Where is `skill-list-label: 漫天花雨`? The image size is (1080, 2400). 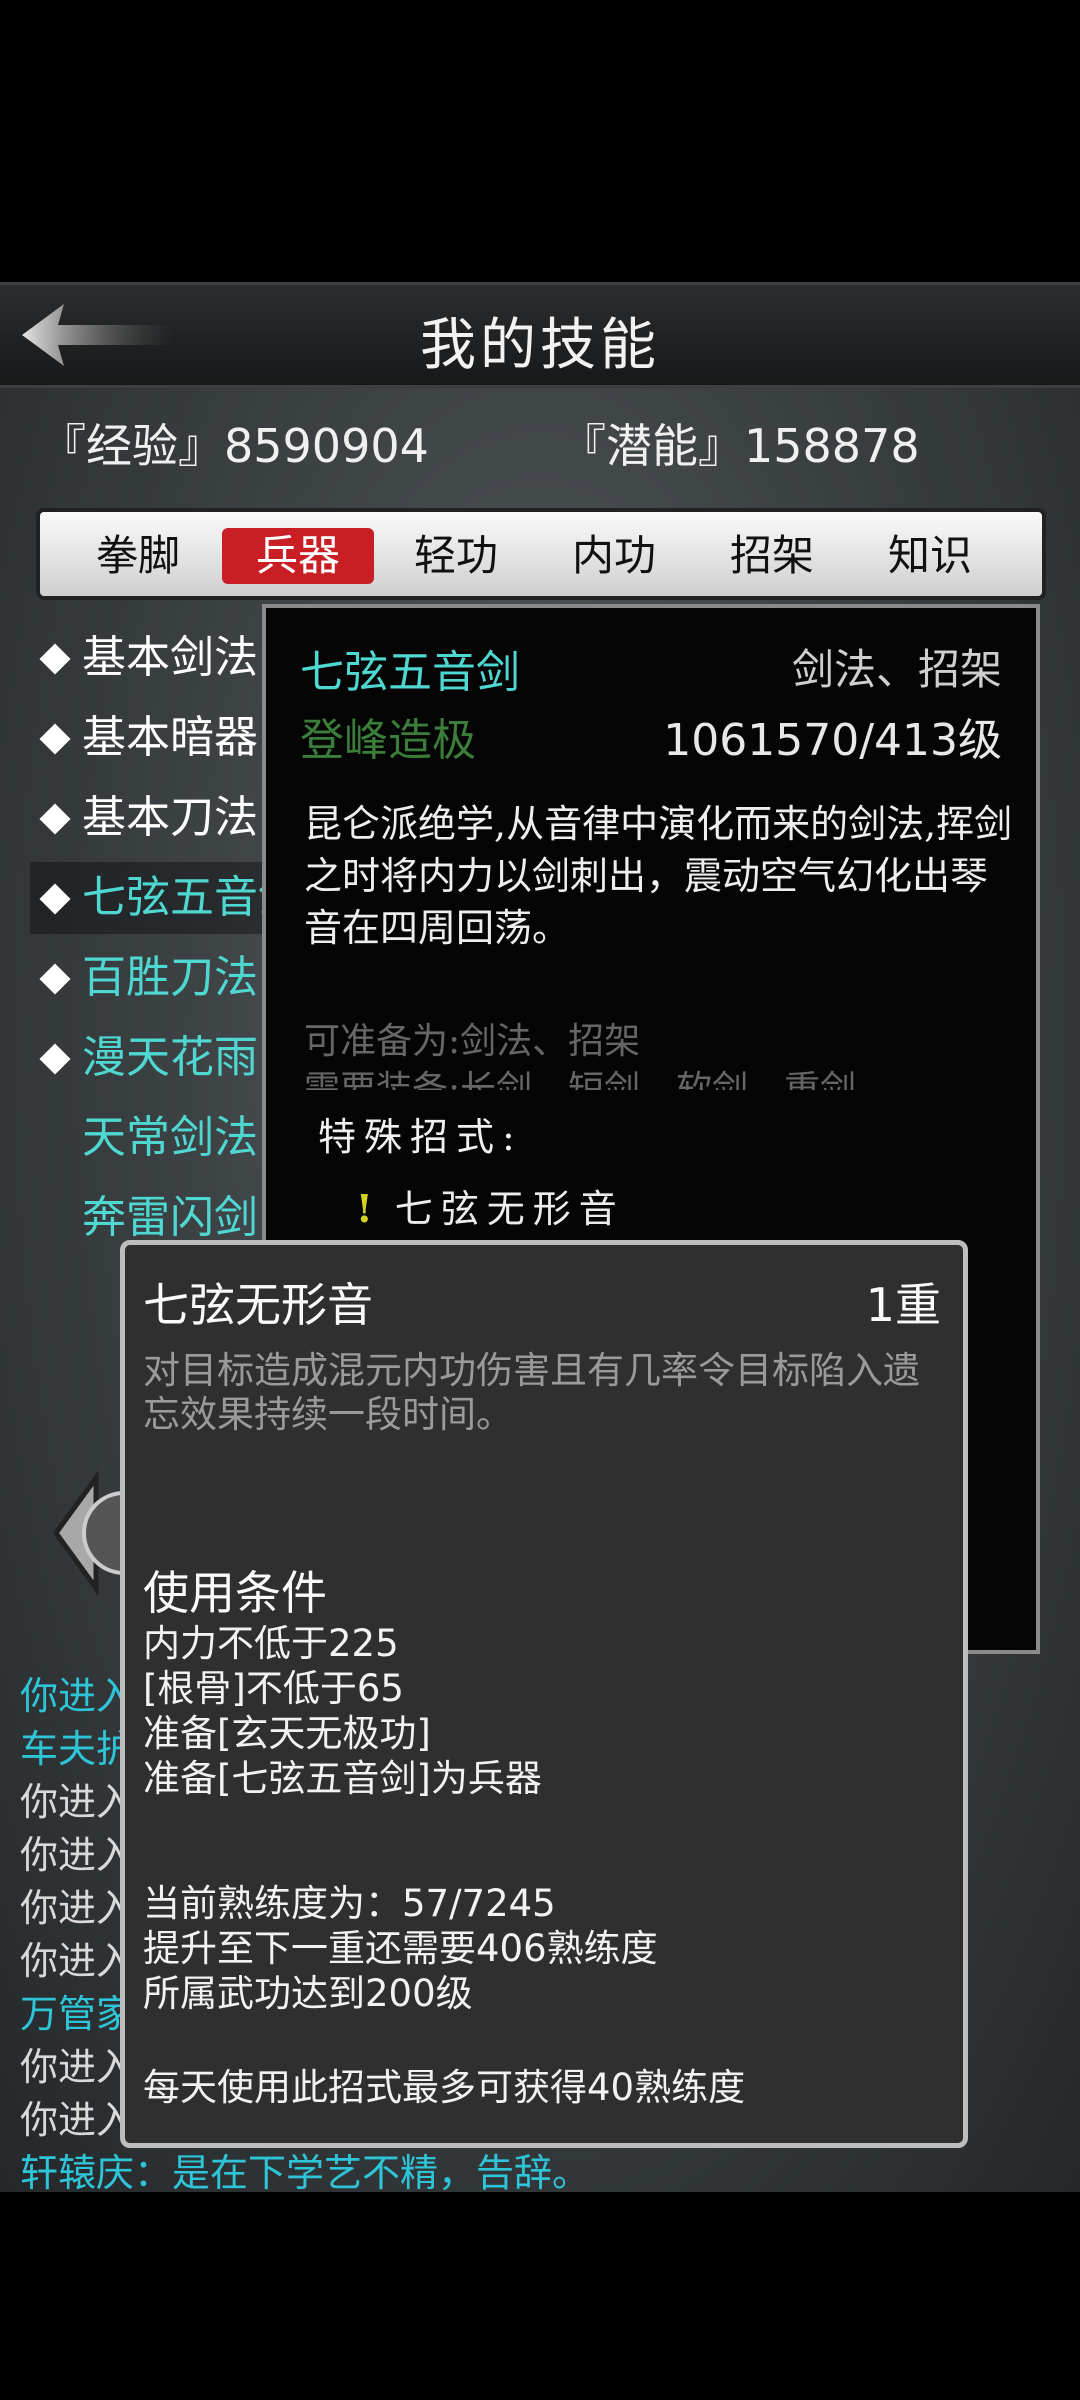 skill-list-label: 漫天花雨 is located at coordinates (170, 1057).